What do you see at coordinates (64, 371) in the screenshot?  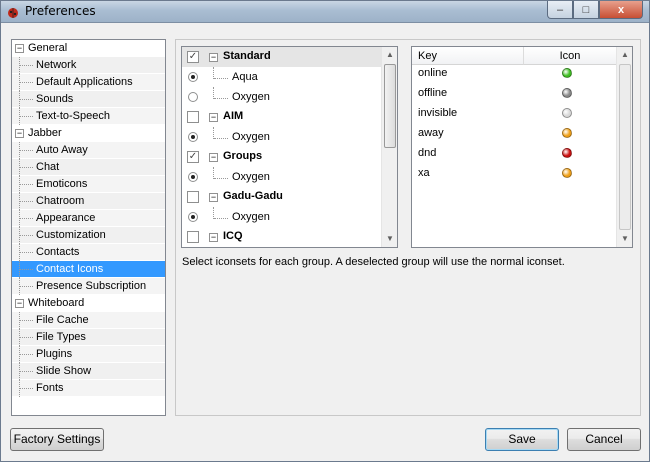 I see `tree-item-label: Slide Show` at bounding box center [64, 371].